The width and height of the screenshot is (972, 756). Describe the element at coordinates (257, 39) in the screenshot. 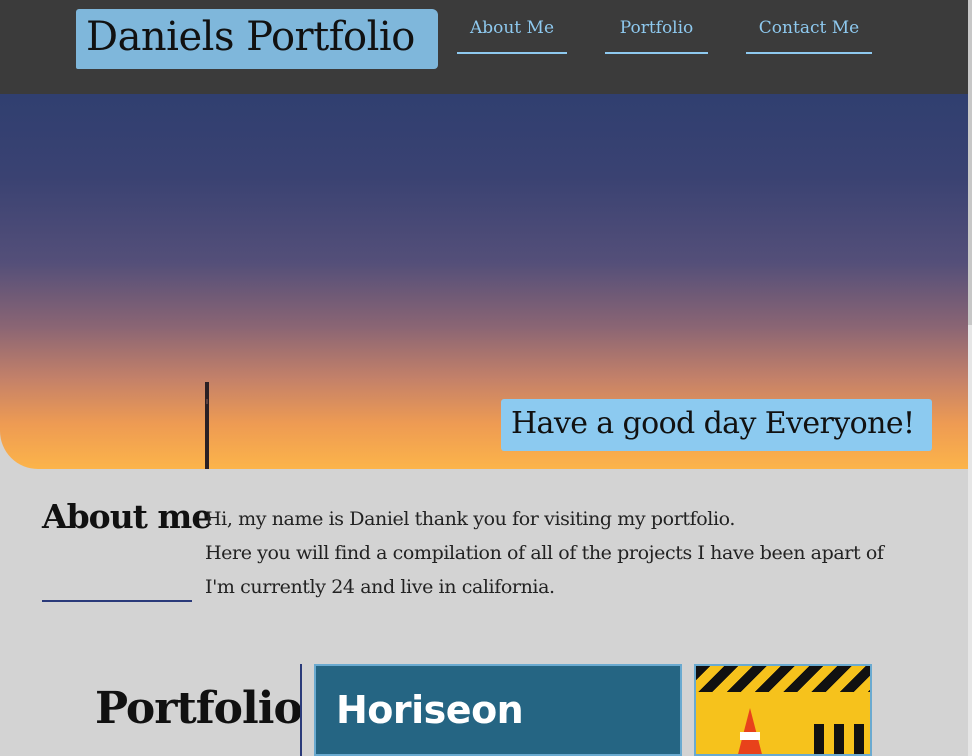

I see `site-brand: Daniels Portfolio` at that location.